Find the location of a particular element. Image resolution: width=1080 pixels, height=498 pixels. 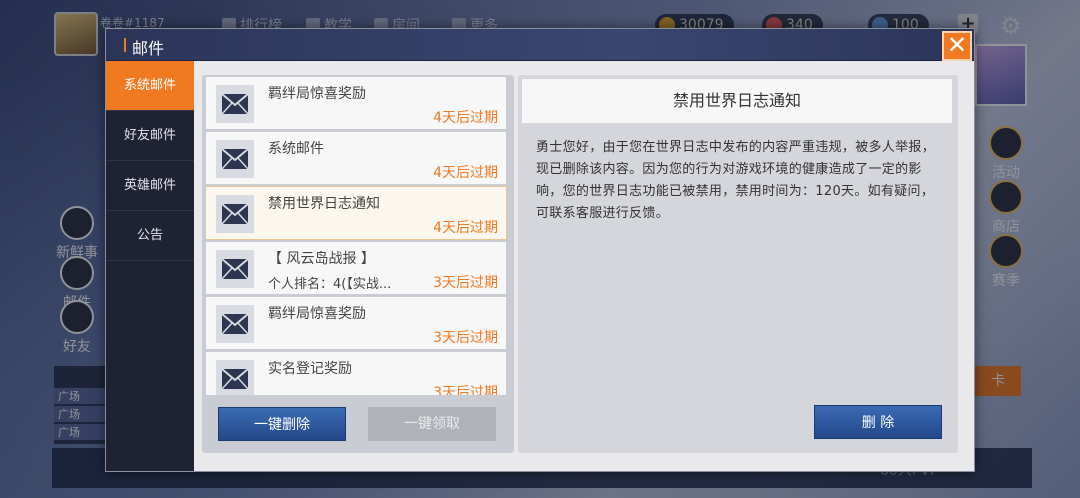

close-button: ✕ is located at coordinates (957, 46).